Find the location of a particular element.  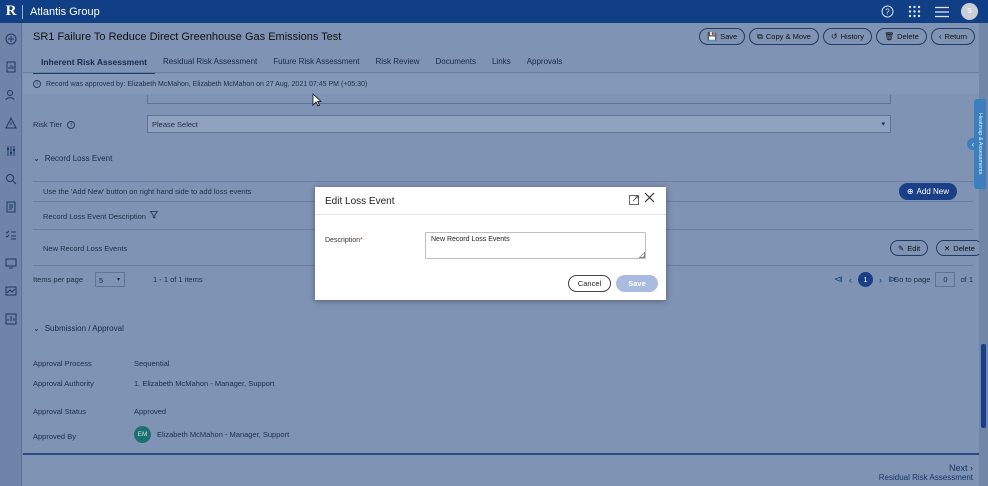

goto-page: Go to page 0 of 1 is located at coordinates (933, 279).